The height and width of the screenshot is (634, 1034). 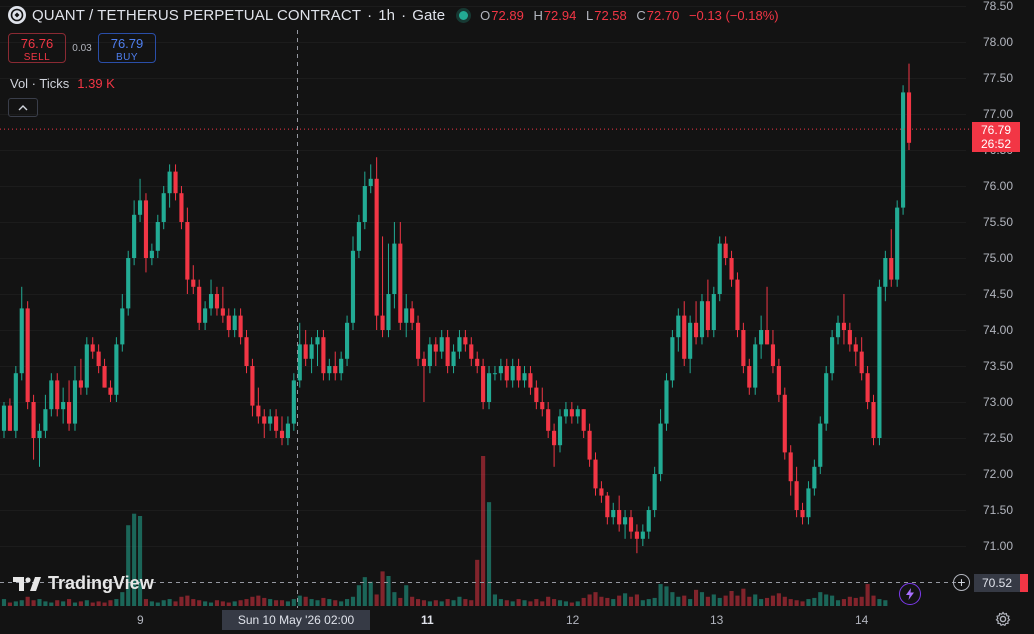 I want to click on price-scale-label: 71.00, so click(x=998, y=546).